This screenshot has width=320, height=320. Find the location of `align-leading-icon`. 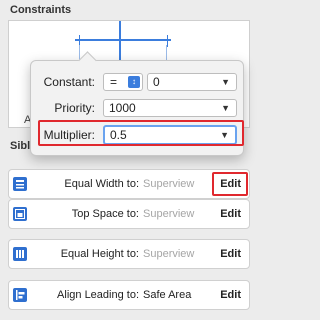

align-leading-icon is located at coordinates (20, 295).